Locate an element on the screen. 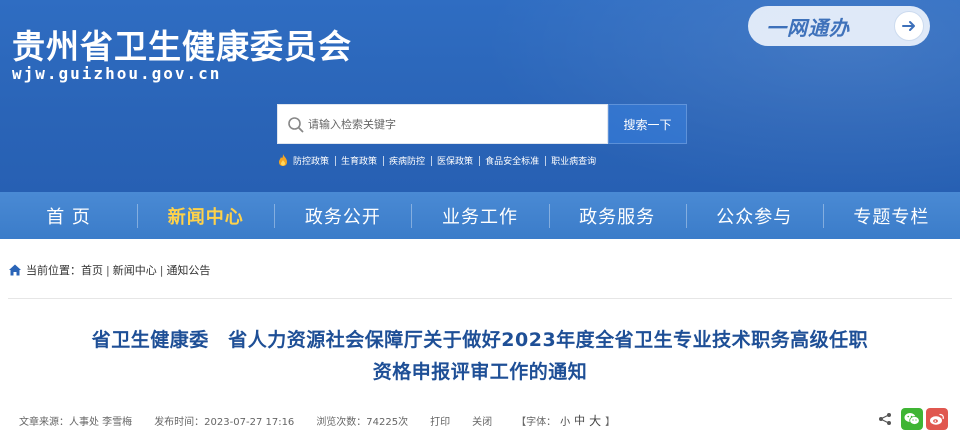 The height and width of the screenshot is (437, 960). hot-word-item: 疾病防控 is located at coordinates (407, 160).